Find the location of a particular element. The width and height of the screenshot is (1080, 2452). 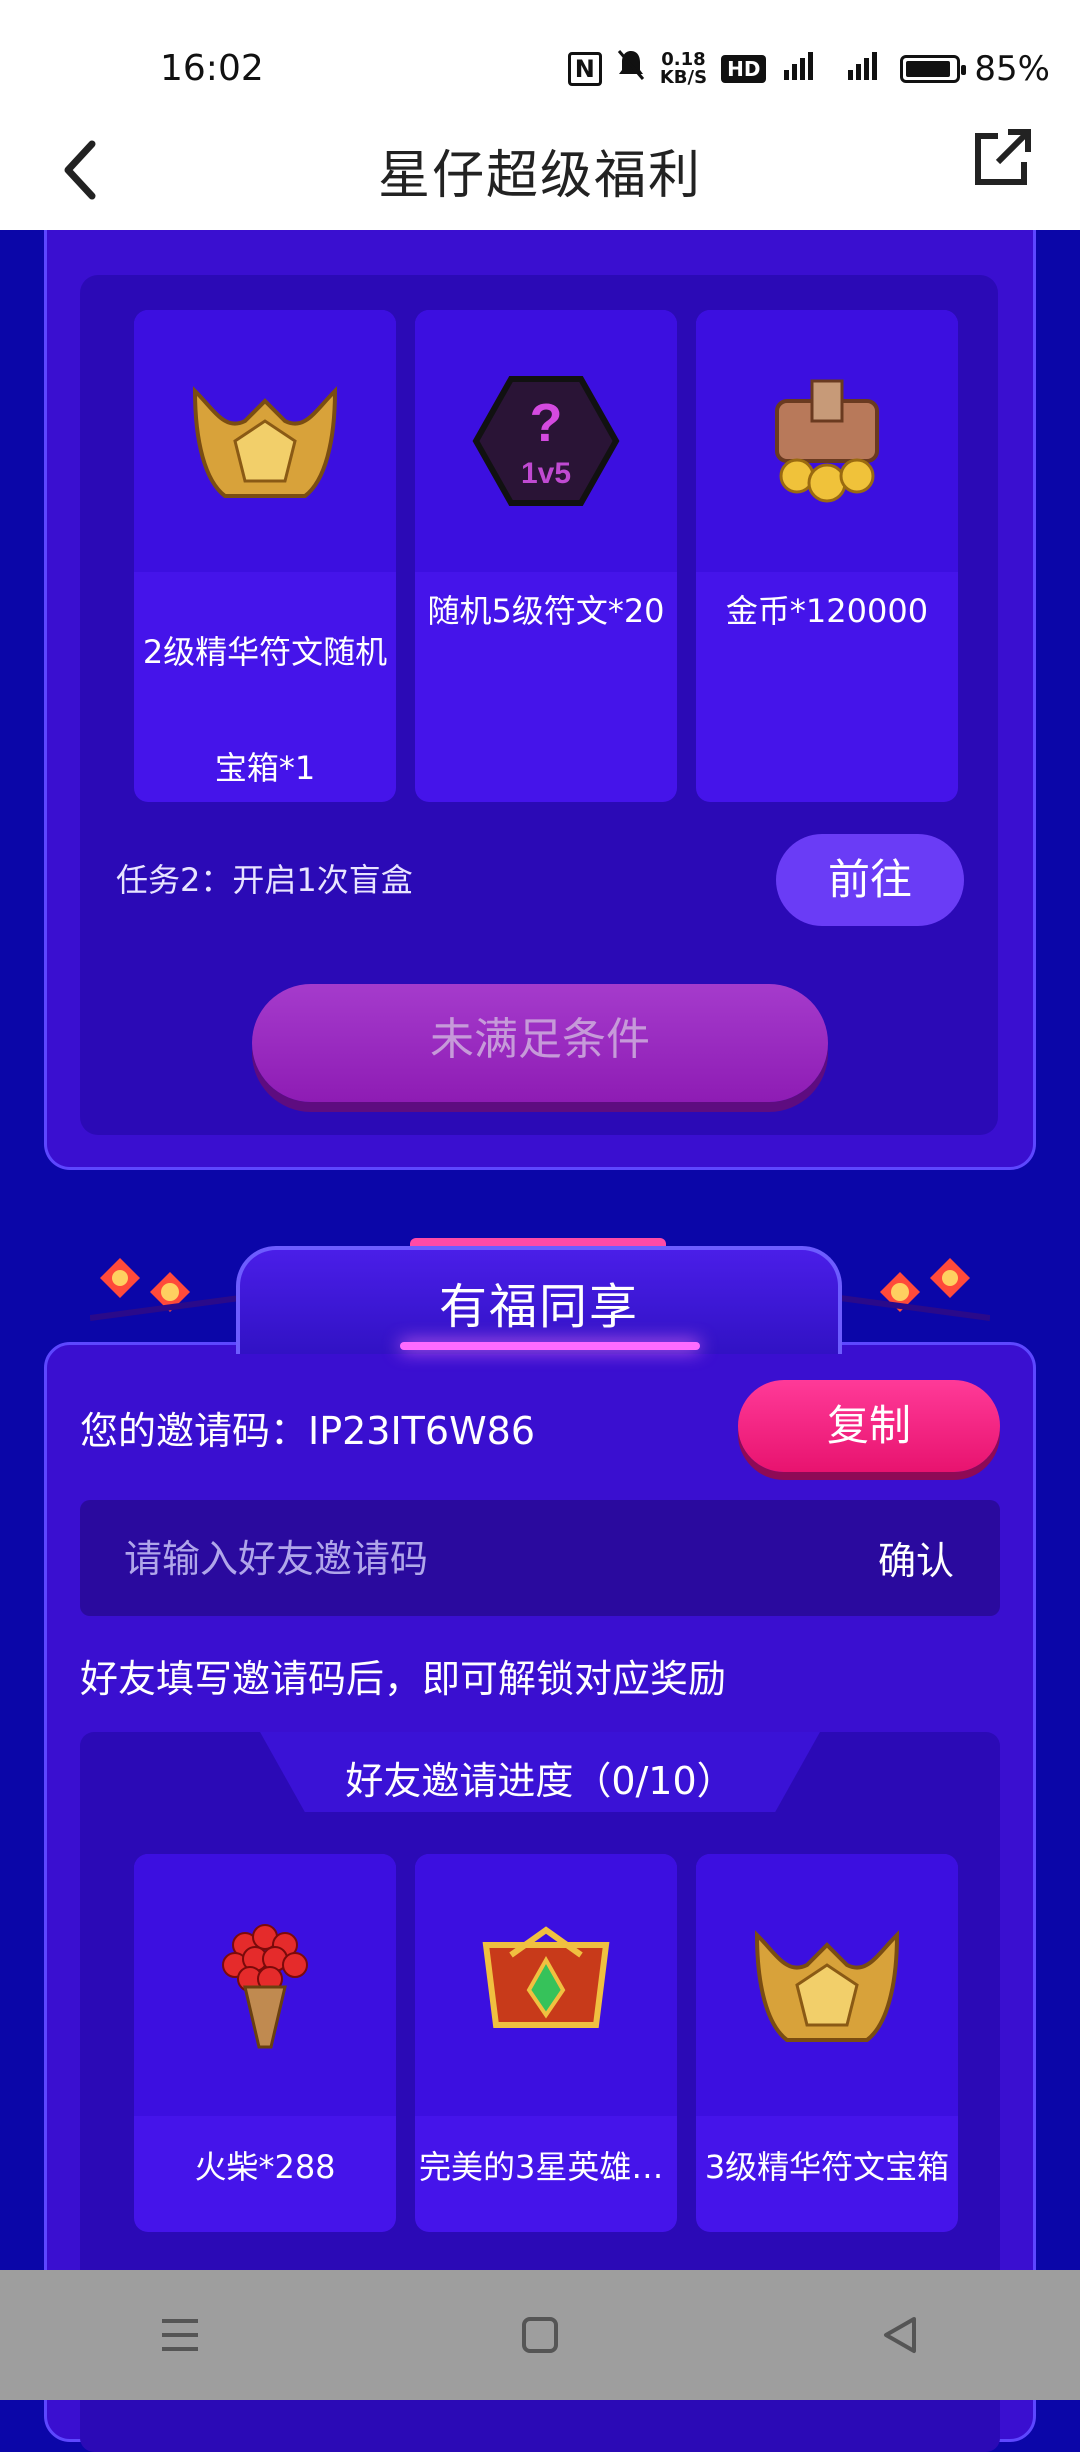

system-nav-bar is located at coordinates (540, 2335).